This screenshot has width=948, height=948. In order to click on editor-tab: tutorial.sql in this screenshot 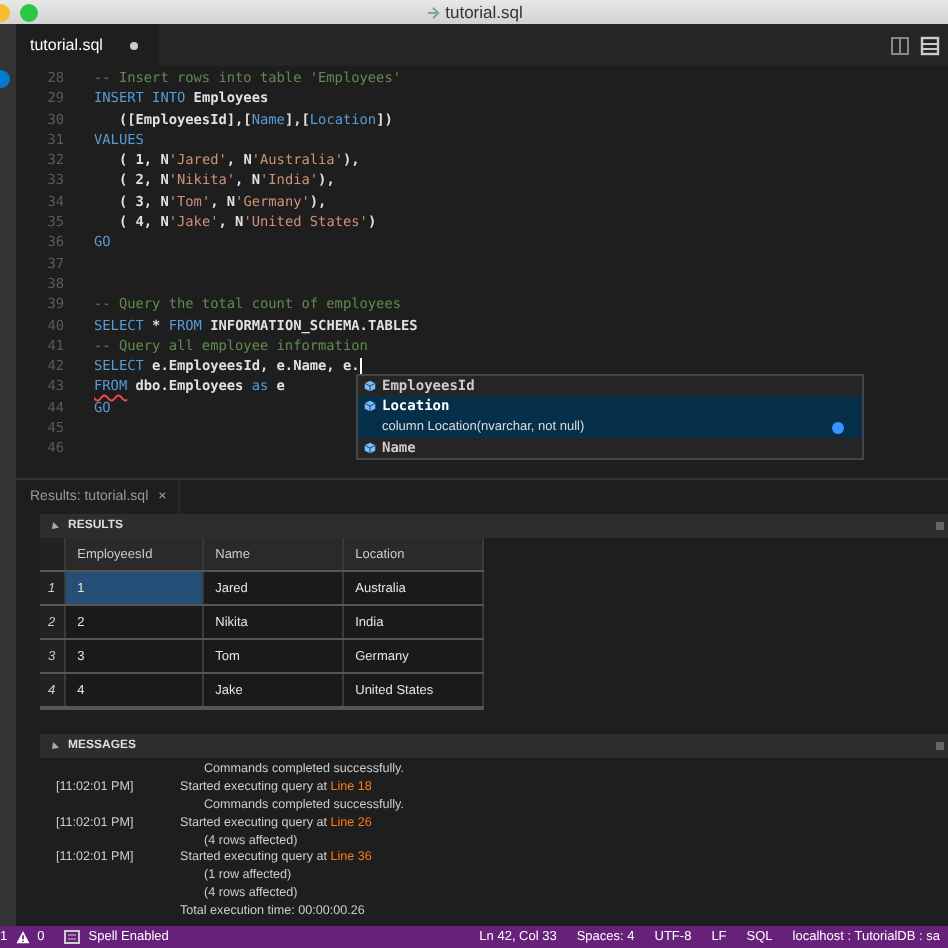, I will do `click(87, 45)`.